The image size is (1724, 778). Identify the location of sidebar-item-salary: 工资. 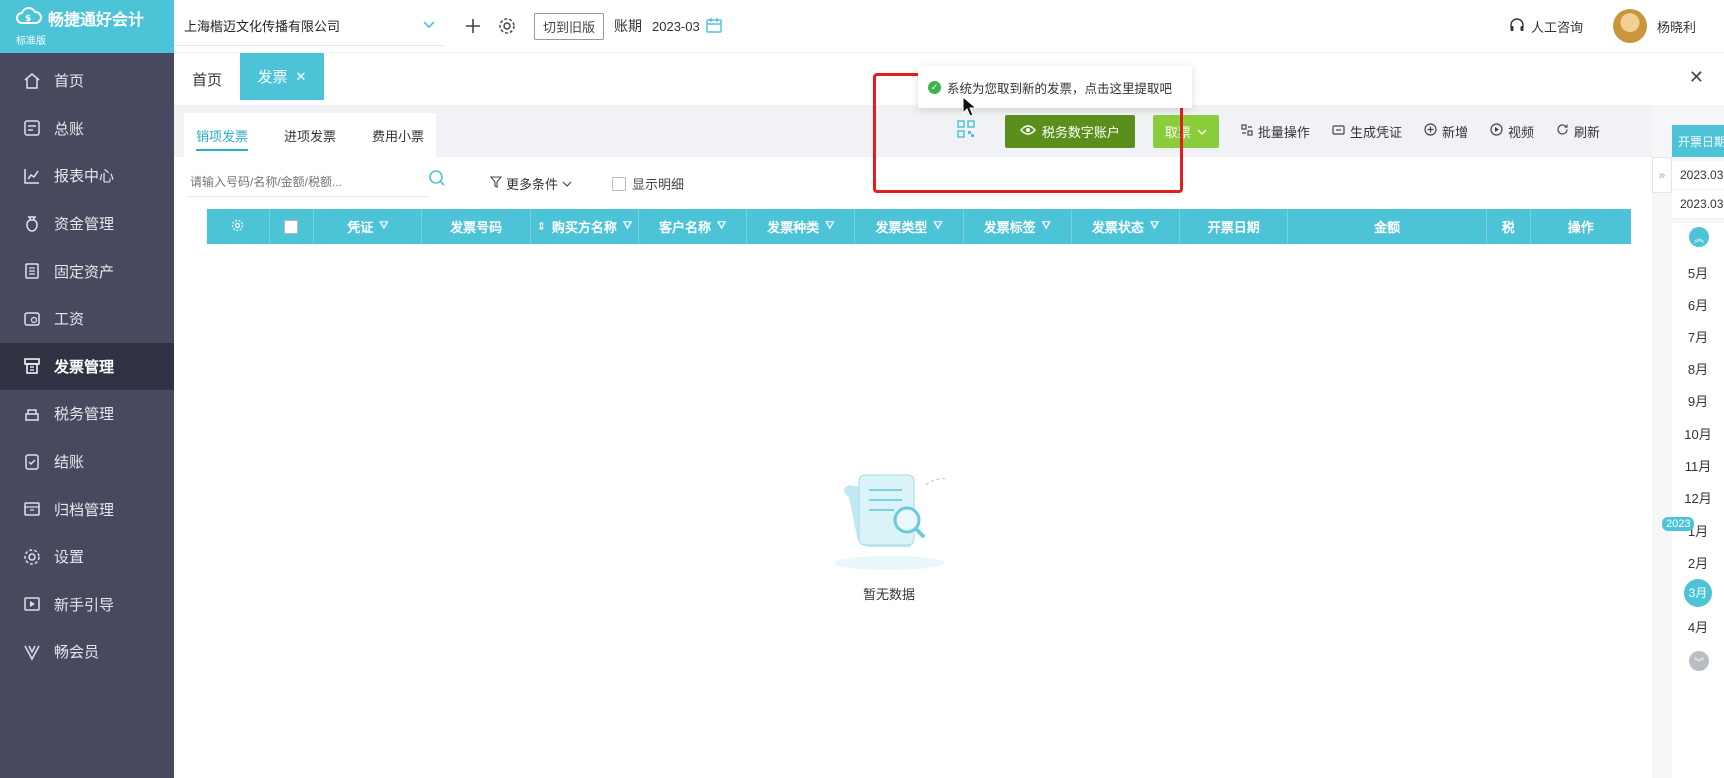
(87, 319).